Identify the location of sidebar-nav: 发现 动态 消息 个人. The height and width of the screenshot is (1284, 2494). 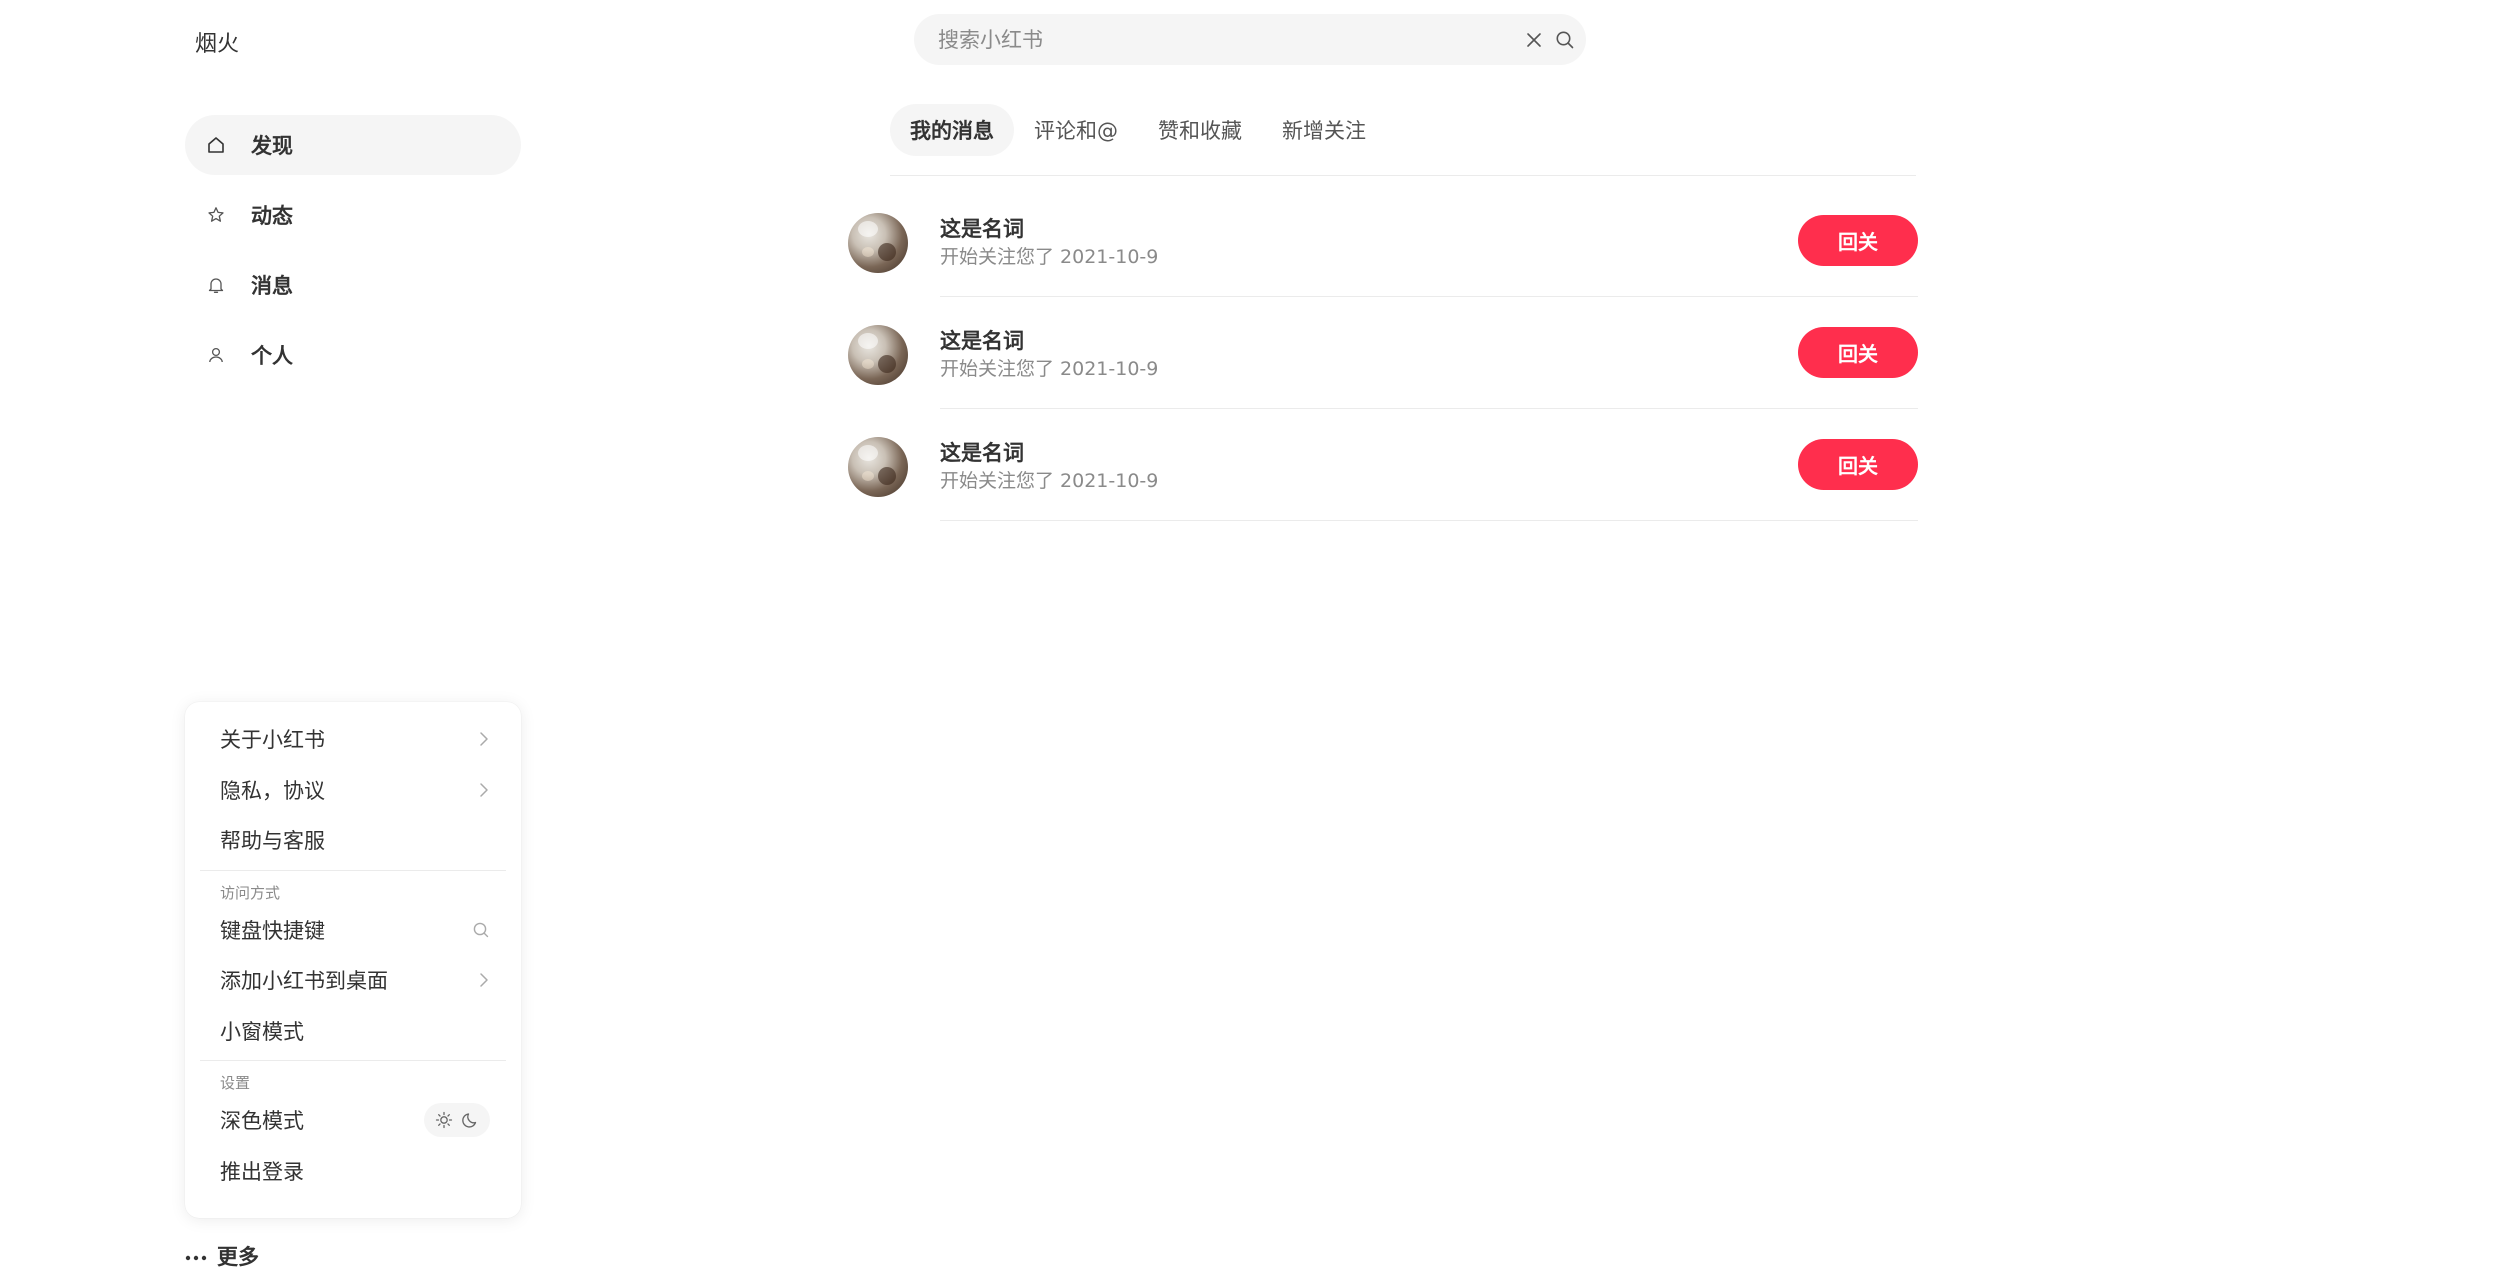
(353, 255).